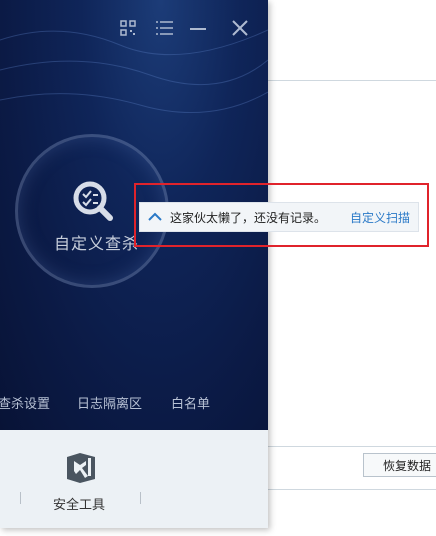  I want to click on minimize-icon, so click(198, 28).